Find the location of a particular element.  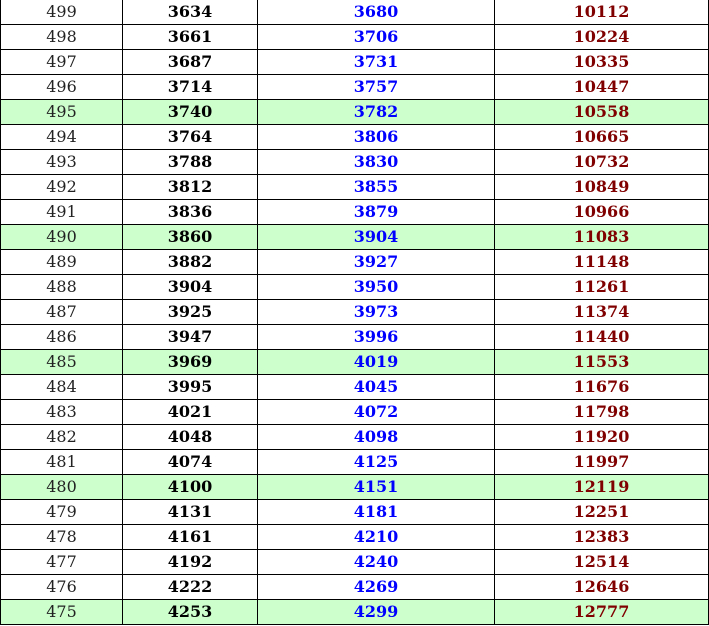

score-cell: 493 is located at coordinates (61, 162).